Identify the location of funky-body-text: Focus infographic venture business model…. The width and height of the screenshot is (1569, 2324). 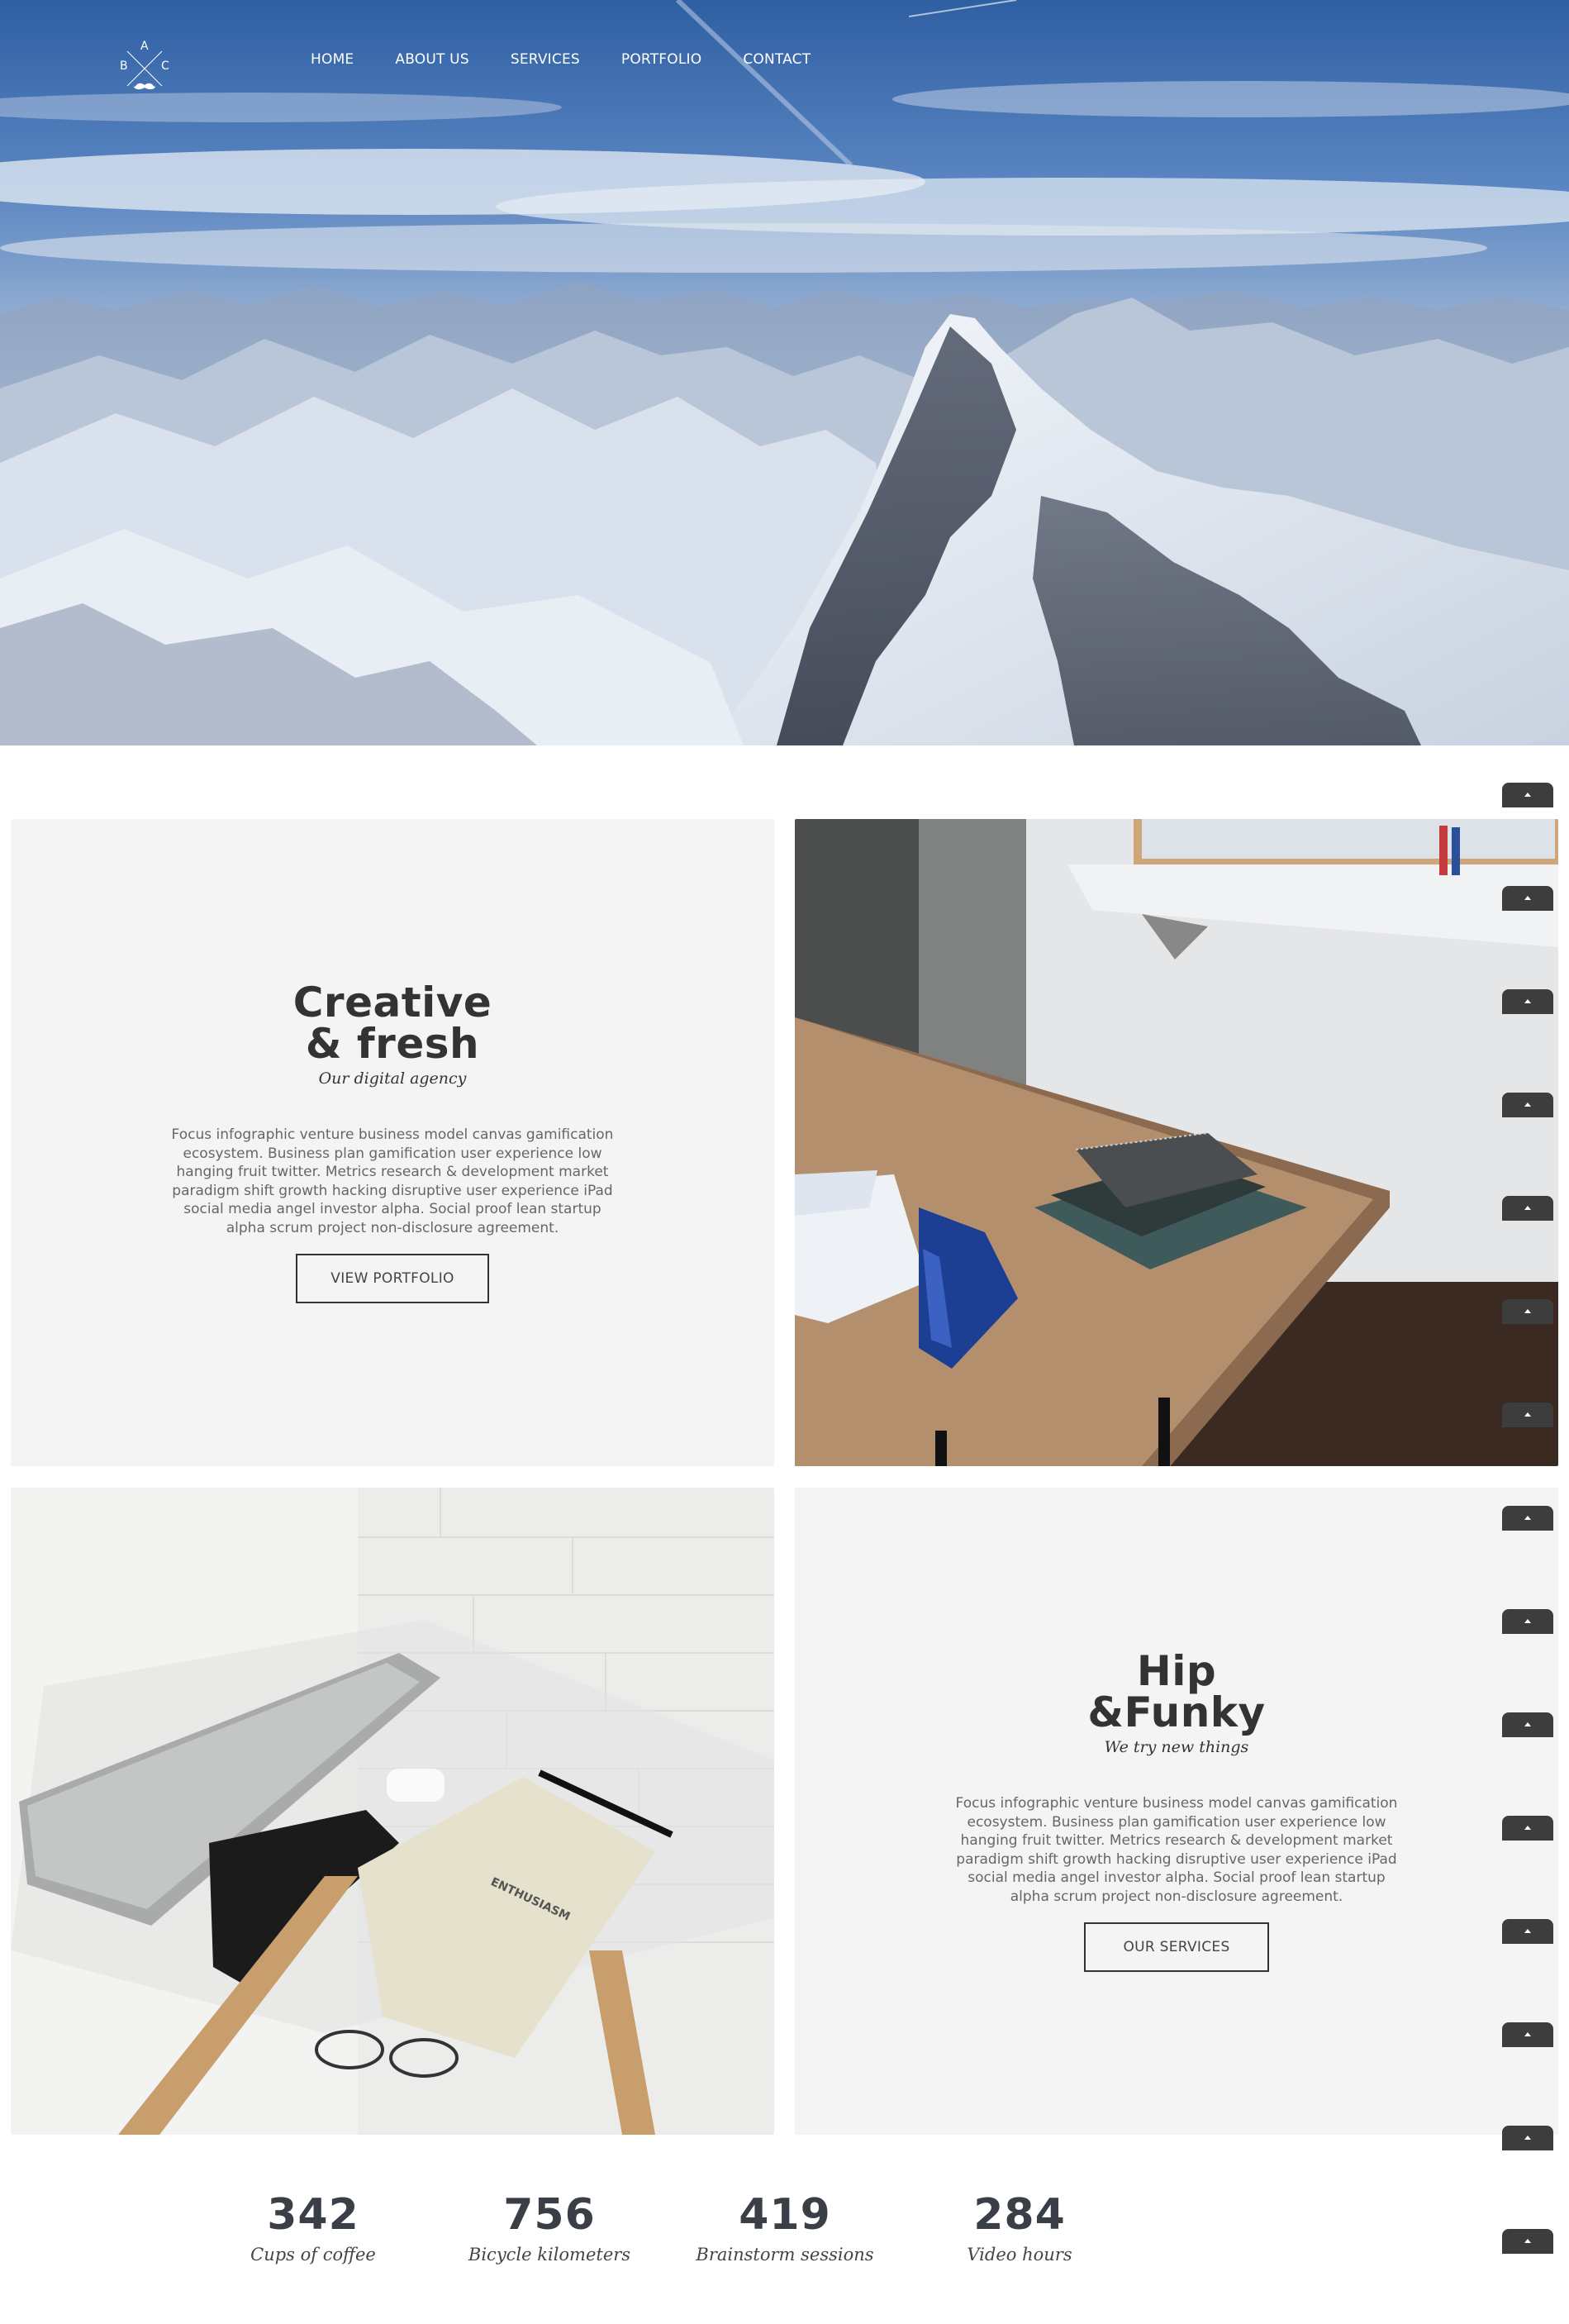
(1176, 1850).